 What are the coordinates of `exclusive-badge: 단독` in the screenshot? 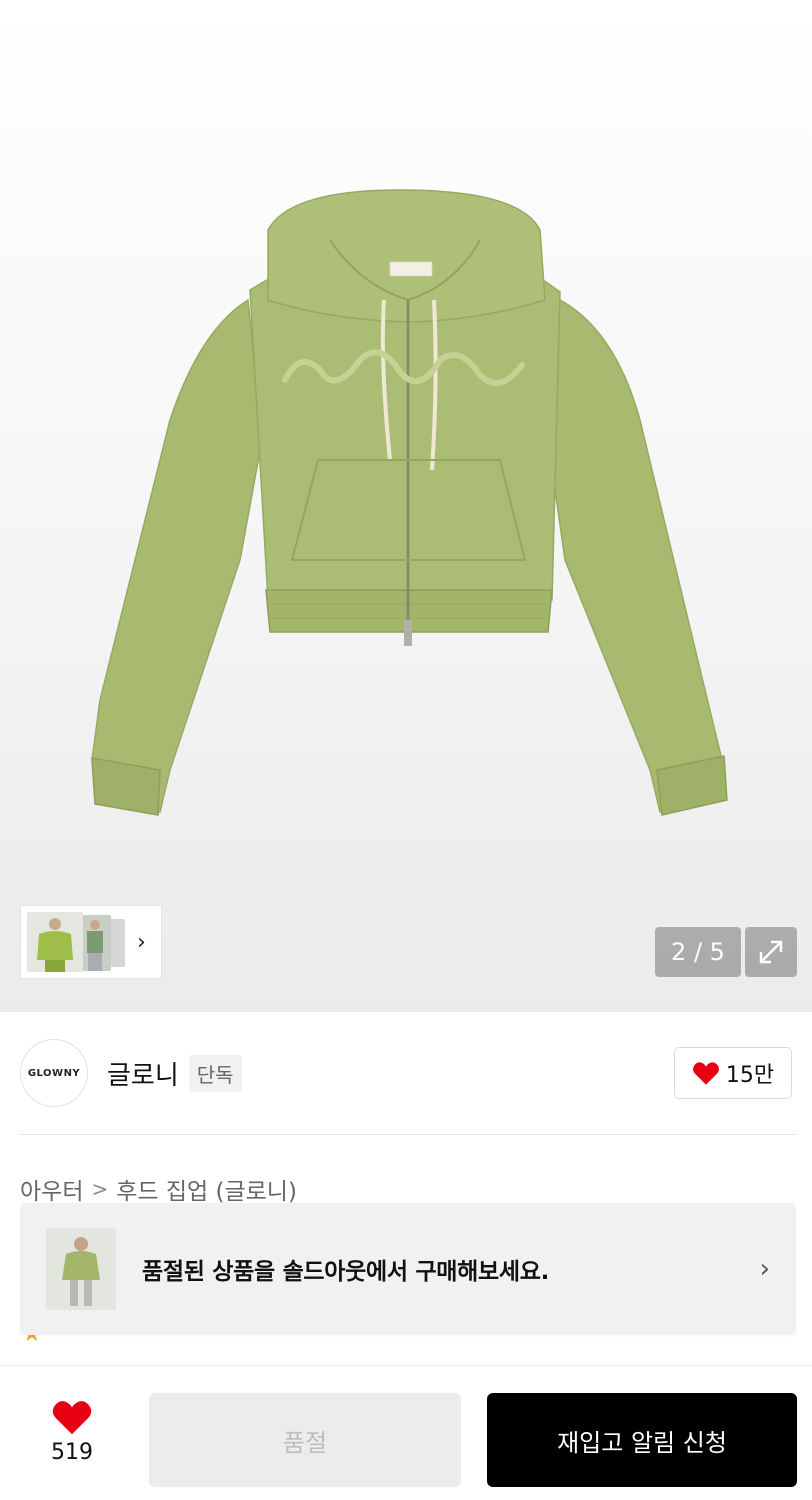 It's located at (215, 1073).